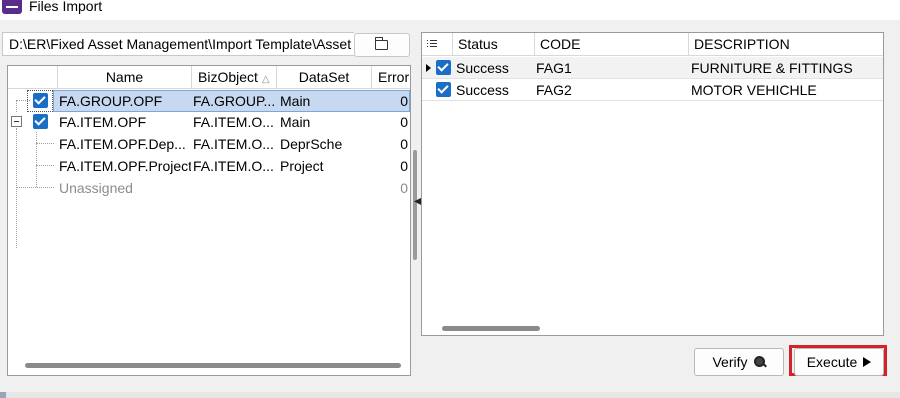 This screenshot has height=398, width=900. What do you see at coordinates (302, 166) in the screenshot?
I see `tree-cell-dataset: Project` at bounding box center [302, 166].